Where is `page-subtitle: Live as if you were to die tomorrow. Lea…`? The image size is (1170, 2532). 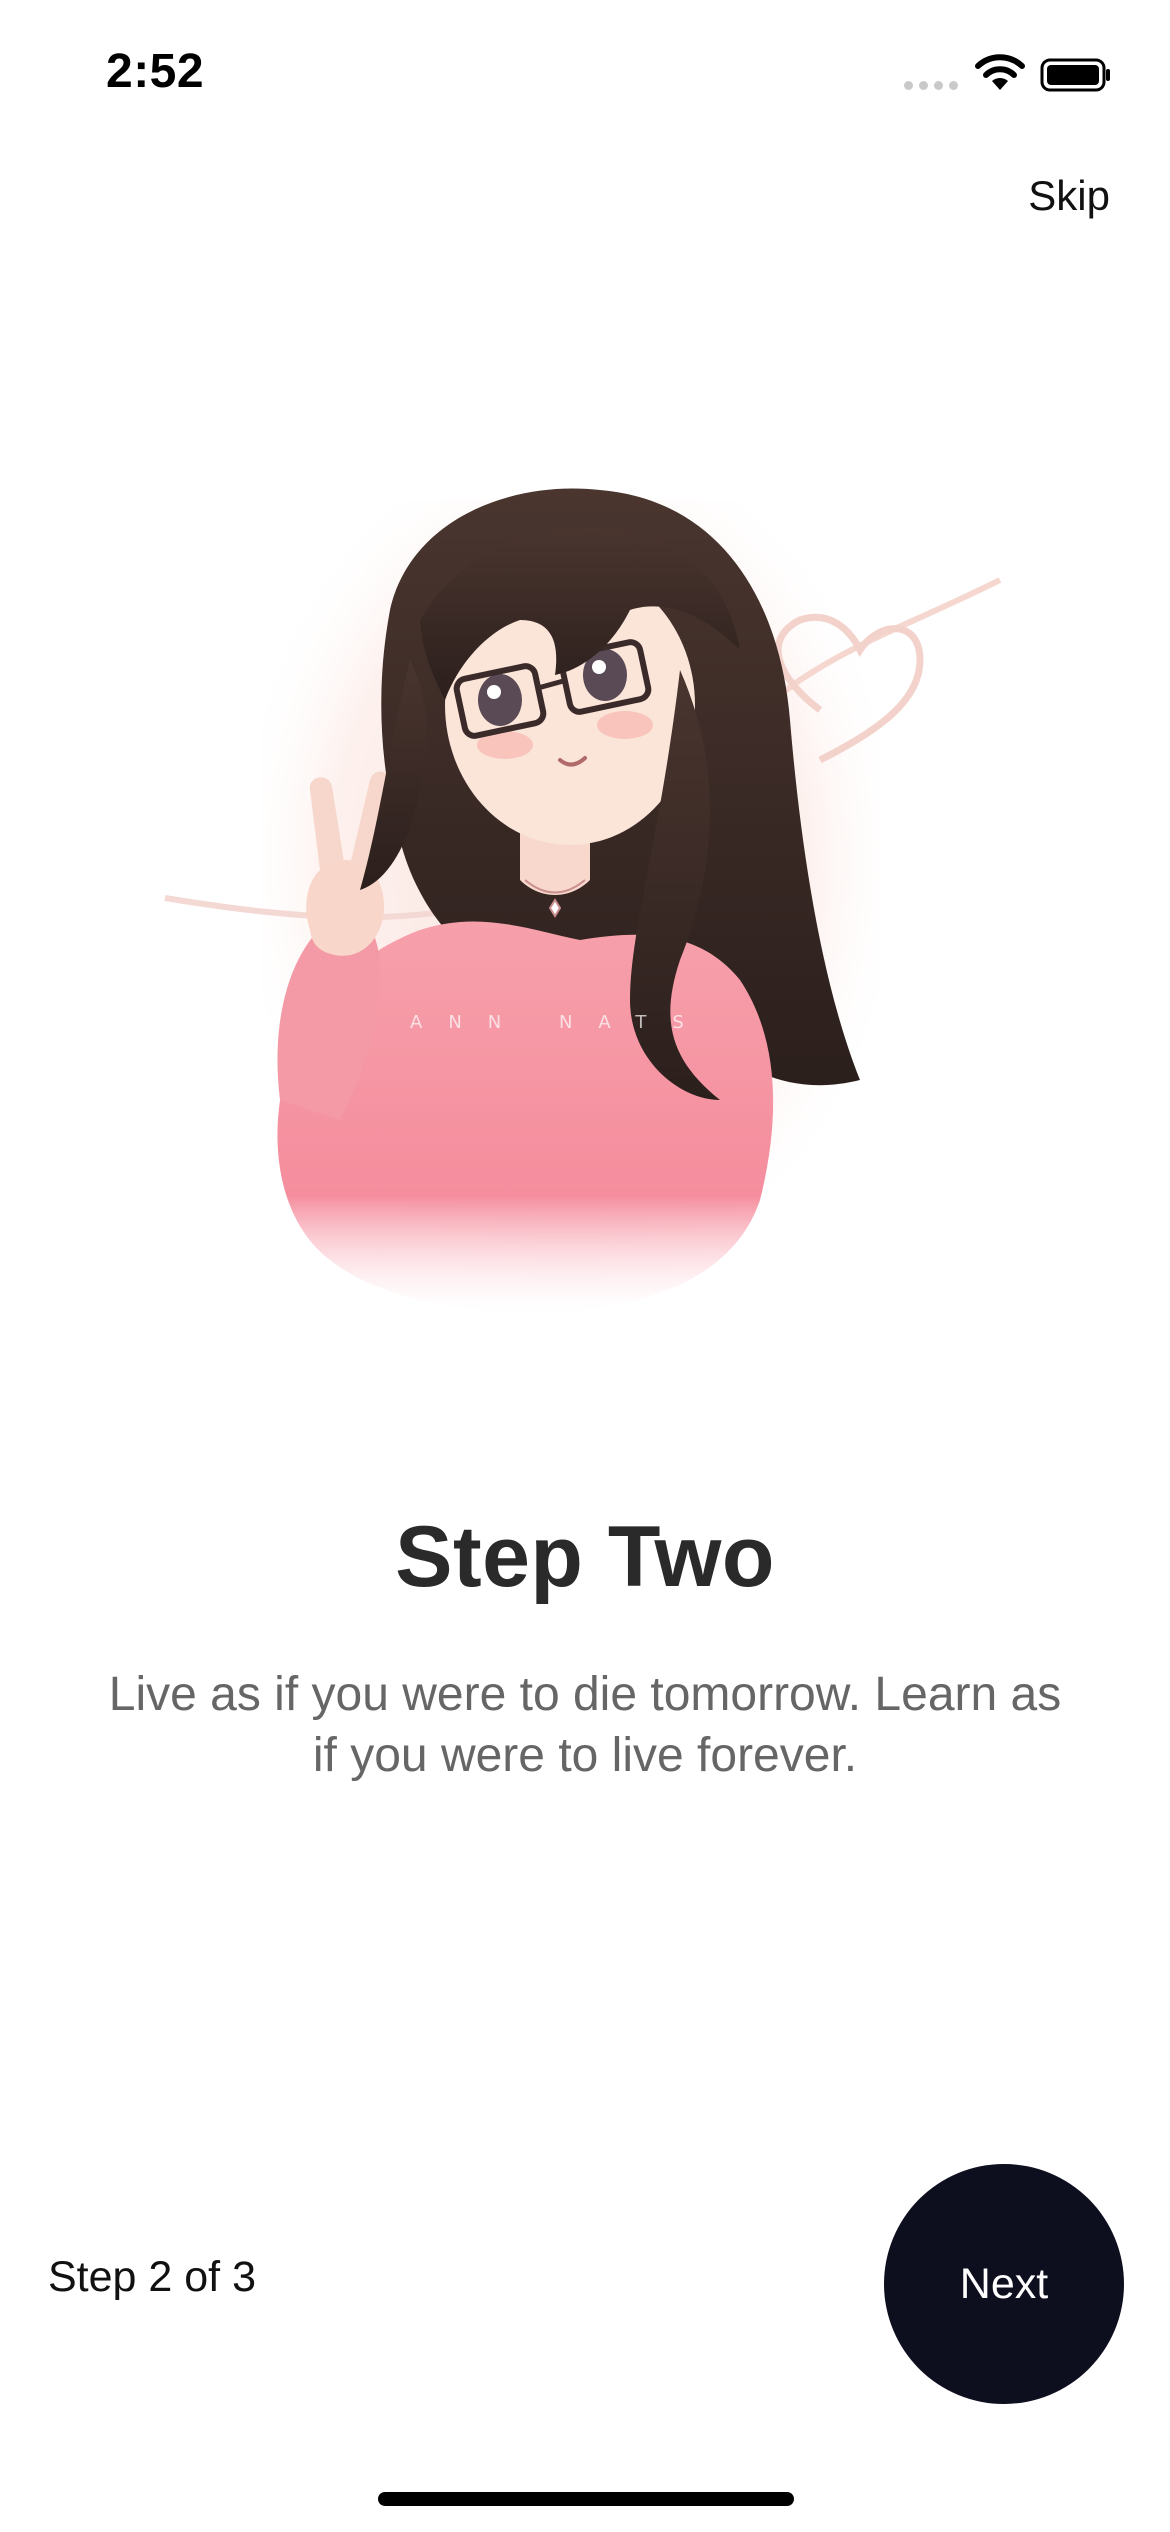 page-subtitle: Live as if you were to die tomorrow. Lea… is located at coordinates (585, 1725).